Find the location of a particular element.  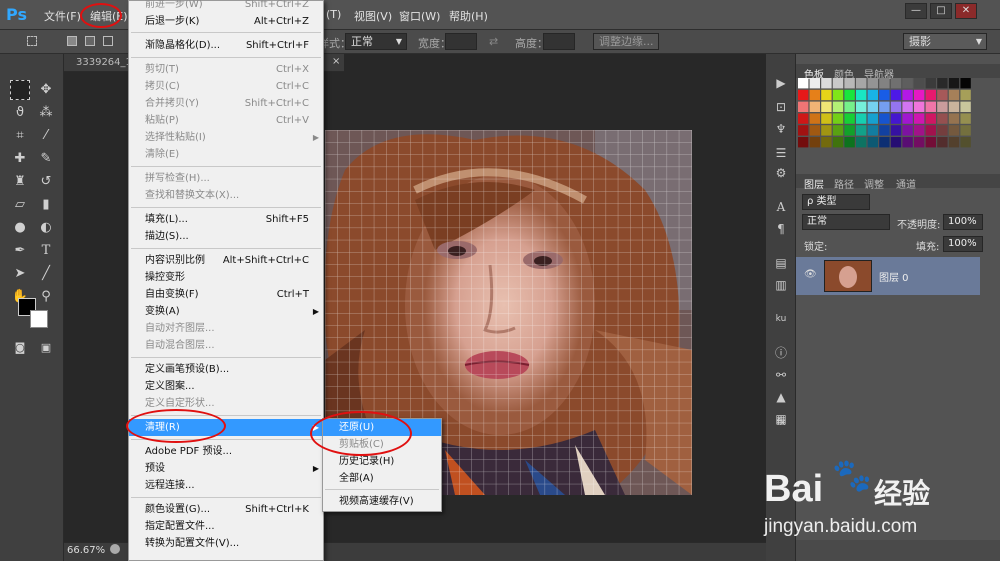

type-icon: T is located at coordinates (46, 251).